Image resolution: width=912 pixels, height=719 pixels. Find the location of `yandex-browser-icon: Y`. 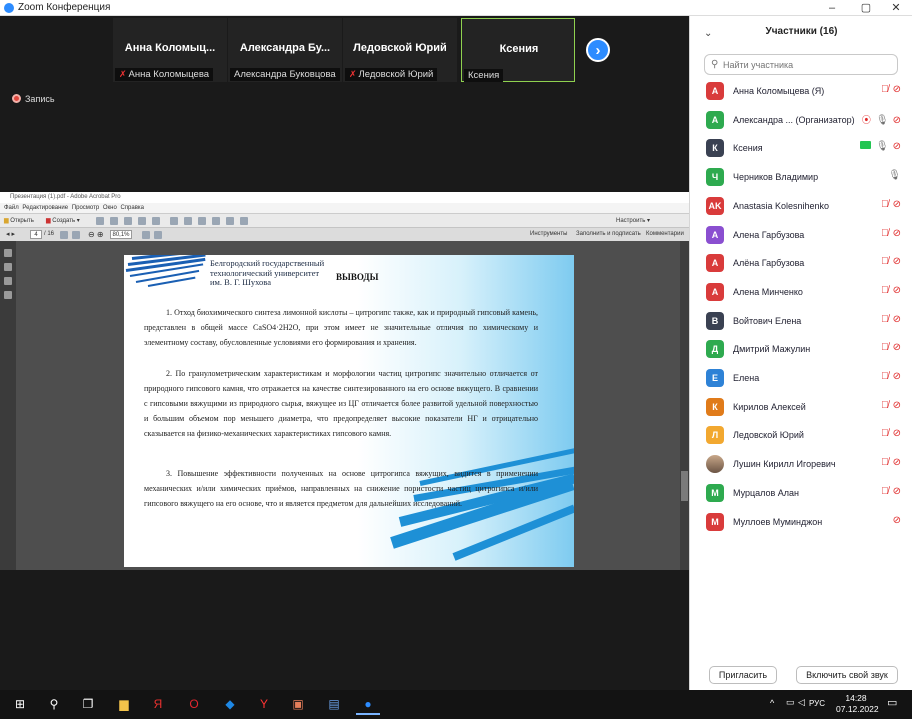

yandex-browser-icon: Y is located at coordinates (264, 704).